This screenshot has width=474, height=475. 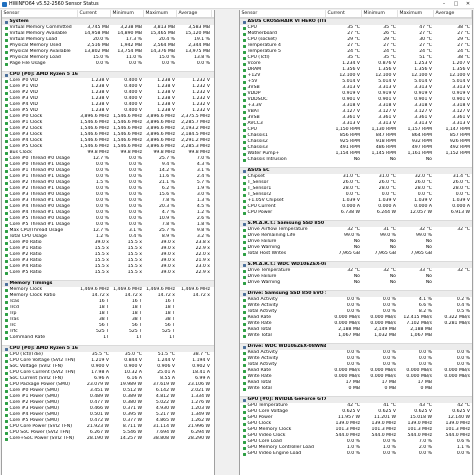 I want to click on right-column-header: Sensor Current Minimum Maximum Average, so click(x=356, y=14).